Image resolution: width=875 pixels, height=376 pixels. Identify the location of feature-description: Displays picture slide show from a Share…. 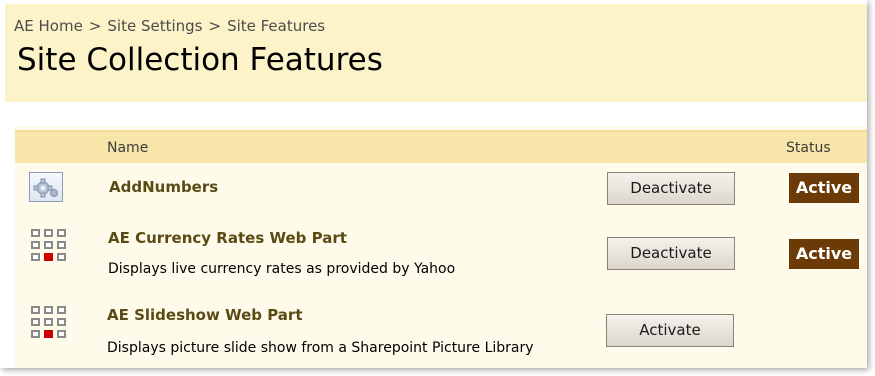
(320, 348).